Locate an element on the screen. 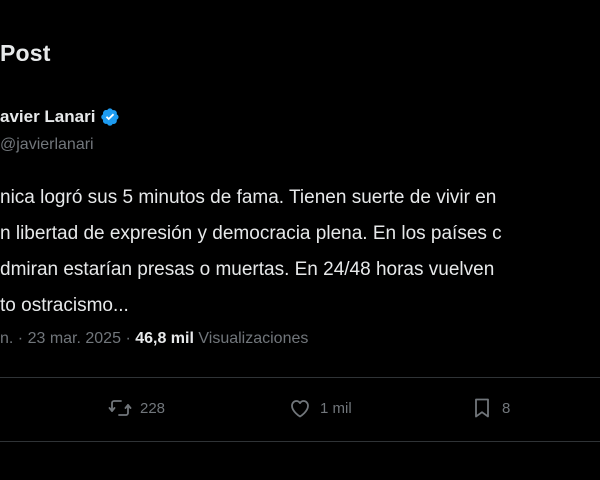 This screenshot has width=600, height=480. repost-count: 228 is located at coordinates (153, 408).